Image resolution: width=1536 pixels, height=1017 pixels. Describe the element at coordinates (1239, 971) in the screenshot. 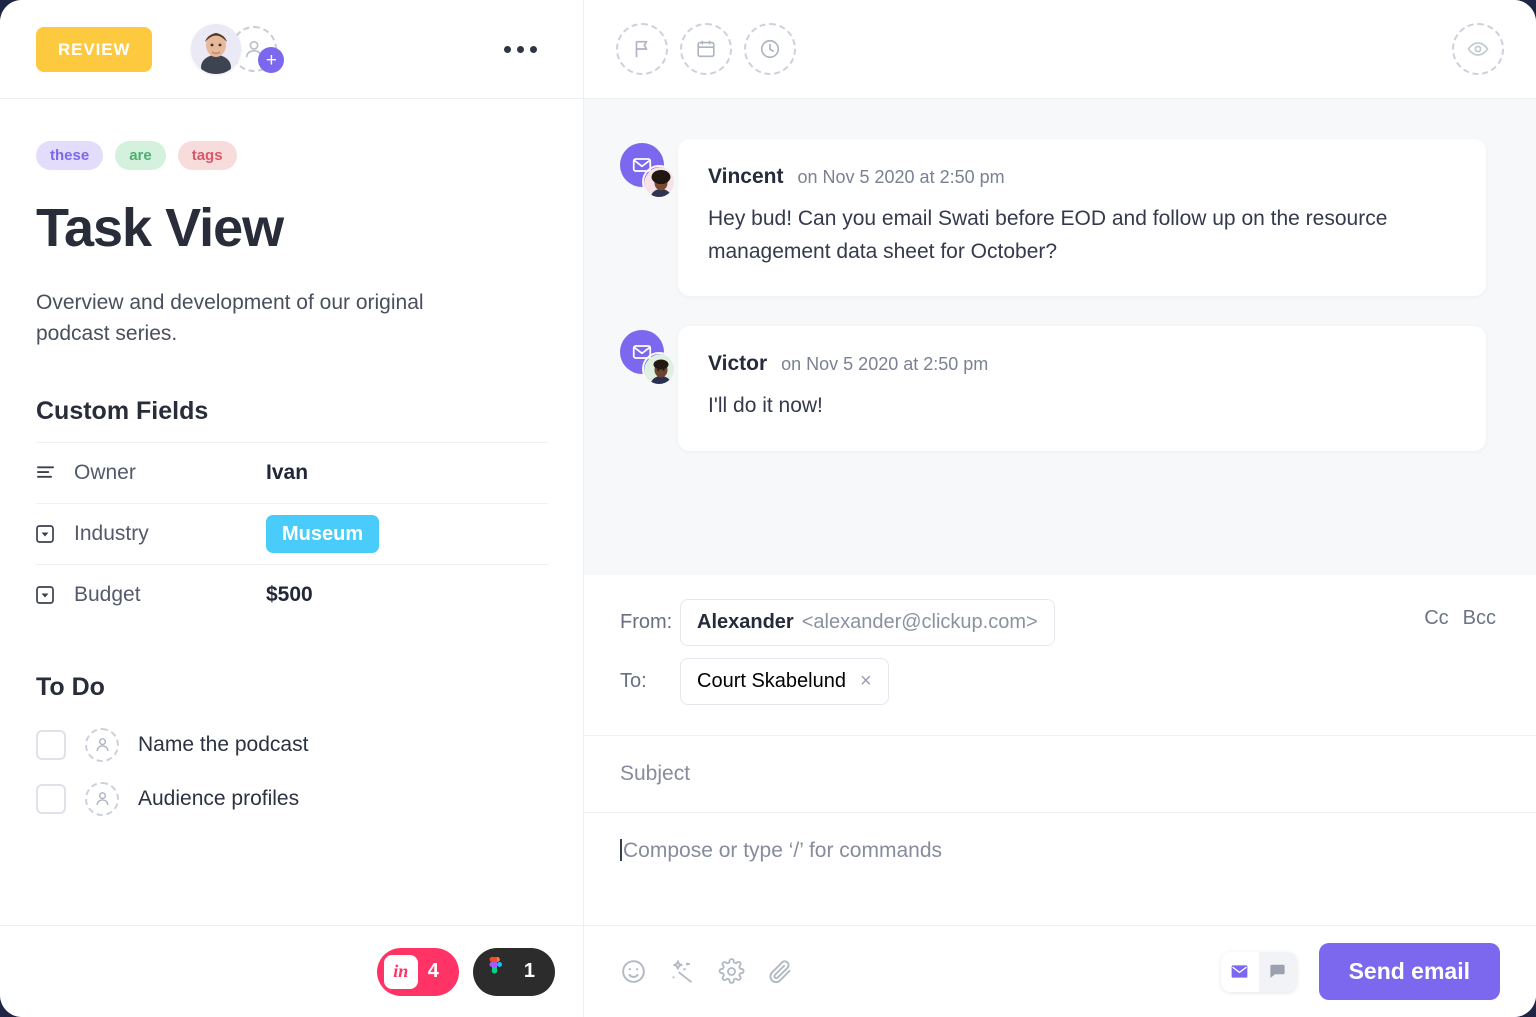

I see `envelope-icon` at that location.